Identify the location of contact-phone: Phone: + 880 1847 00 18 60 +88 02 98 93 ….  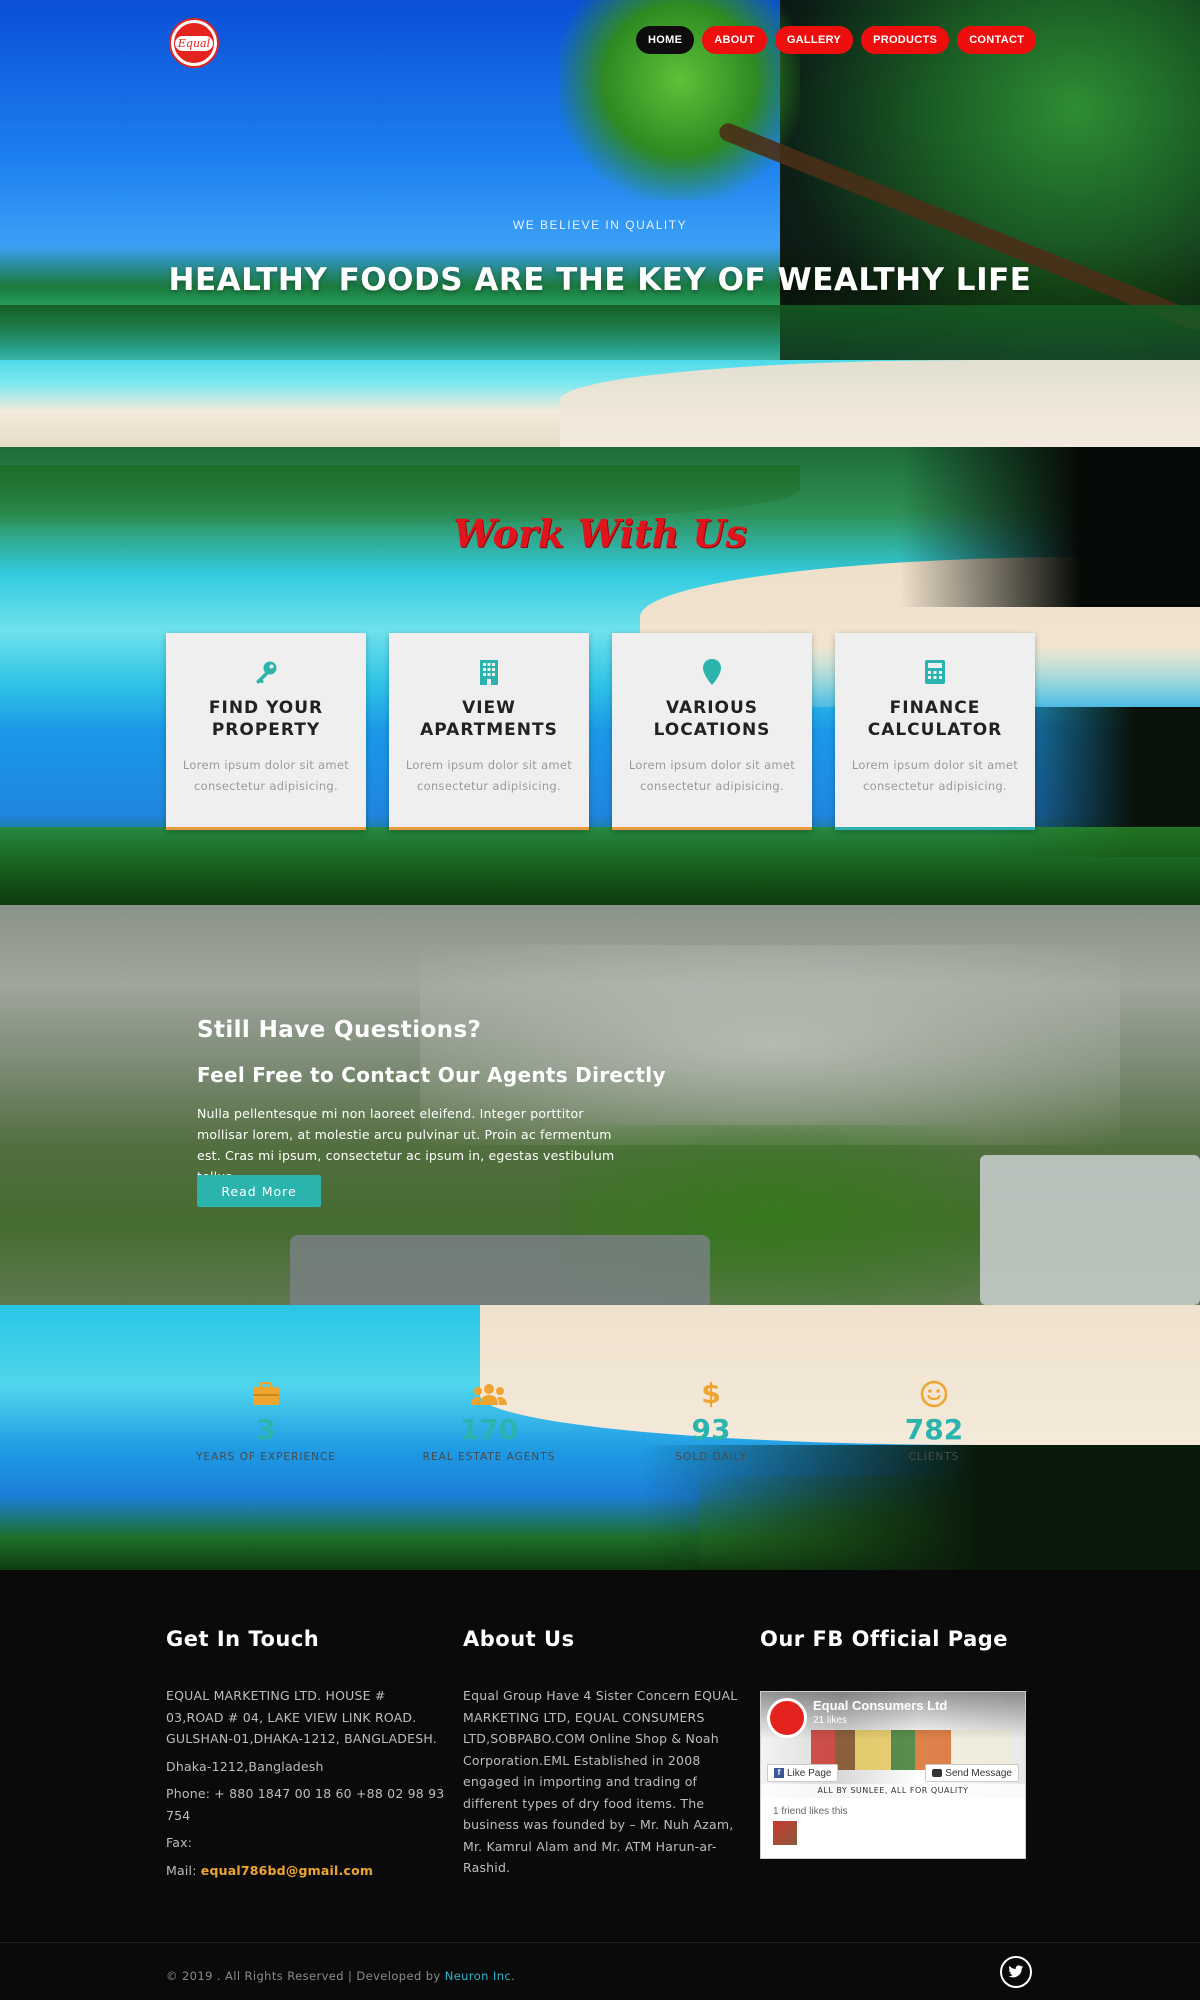
(305, 1804).